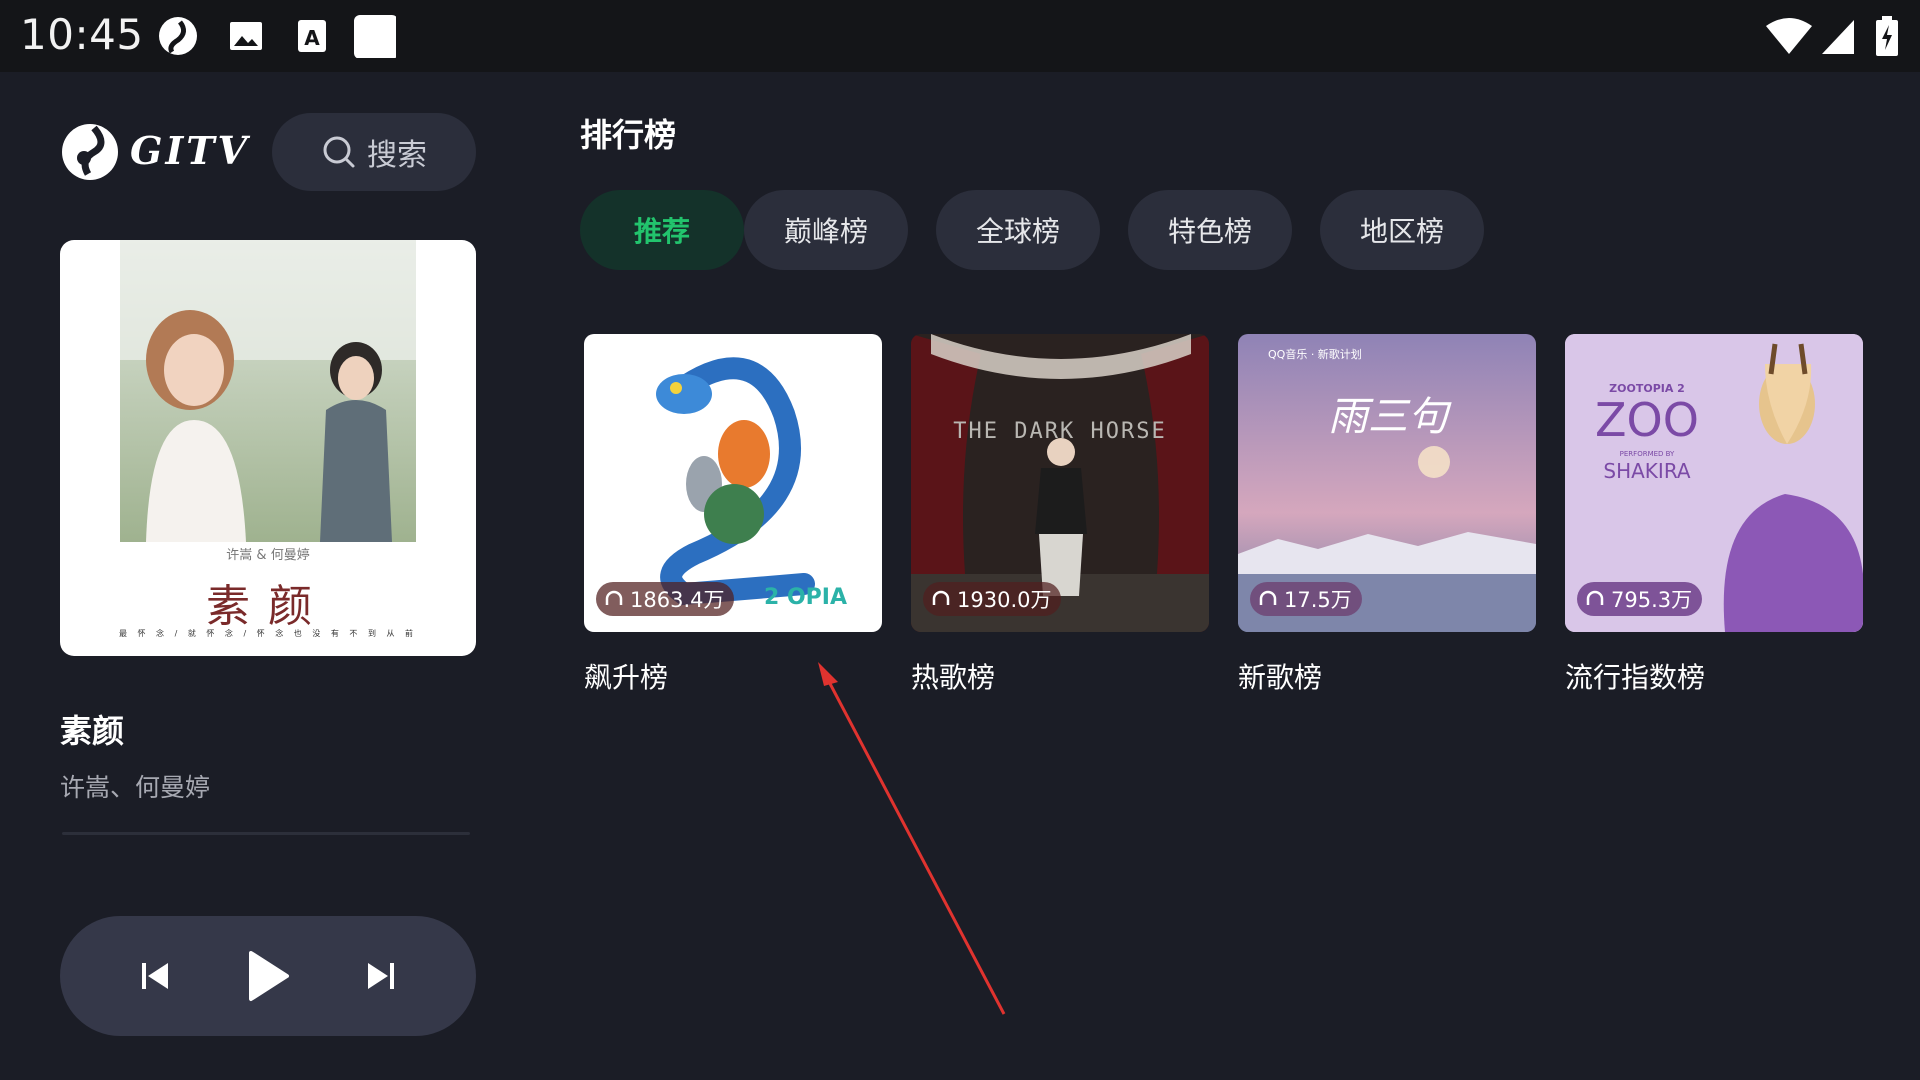 The image size is (1920, 1080). I want to click on gitv-logo-text: GITV, so click(190, 150).